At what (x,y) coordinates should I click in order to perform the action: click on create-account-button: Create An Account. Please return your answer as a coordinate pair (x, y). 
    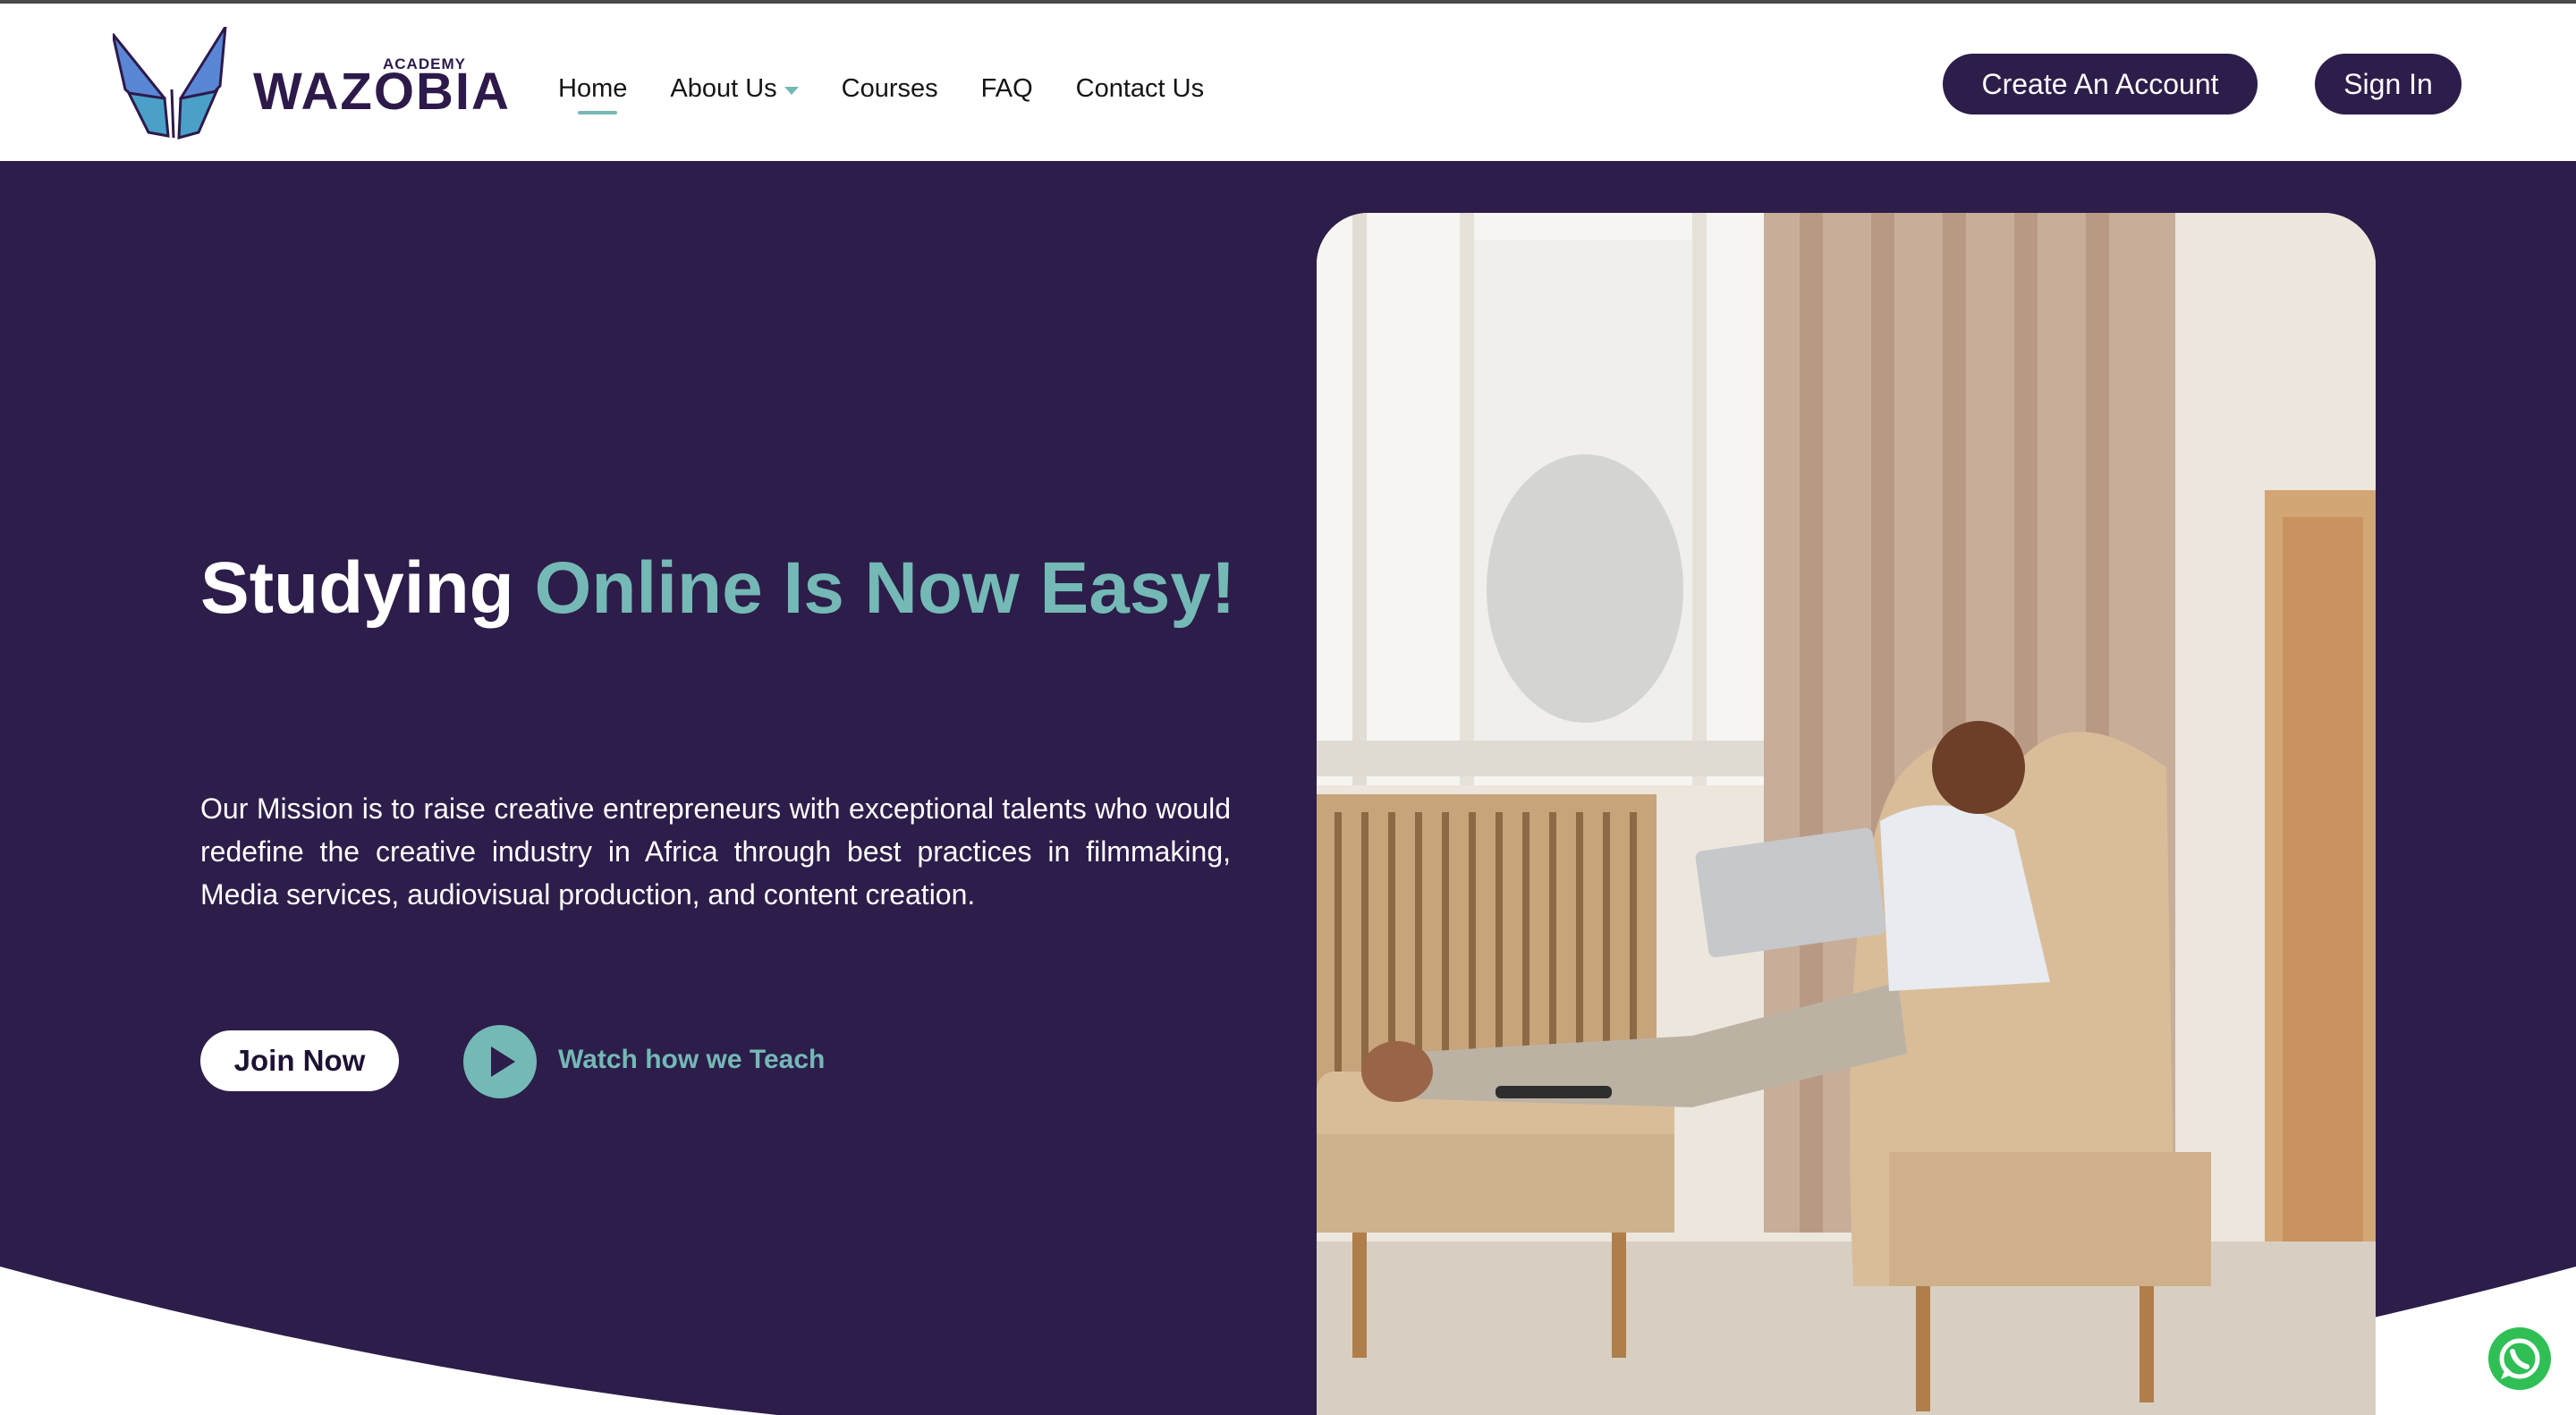
    Looking at the image, I should click on (2100, 84).